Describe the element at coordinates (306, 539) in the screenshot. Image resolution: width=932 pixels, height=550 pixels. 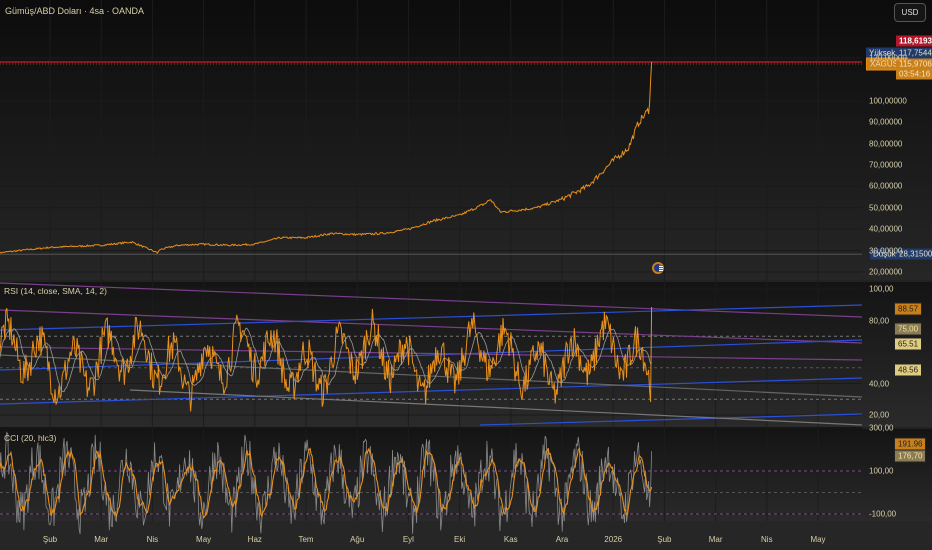
I see `time-axis-label: Tem` at that location.